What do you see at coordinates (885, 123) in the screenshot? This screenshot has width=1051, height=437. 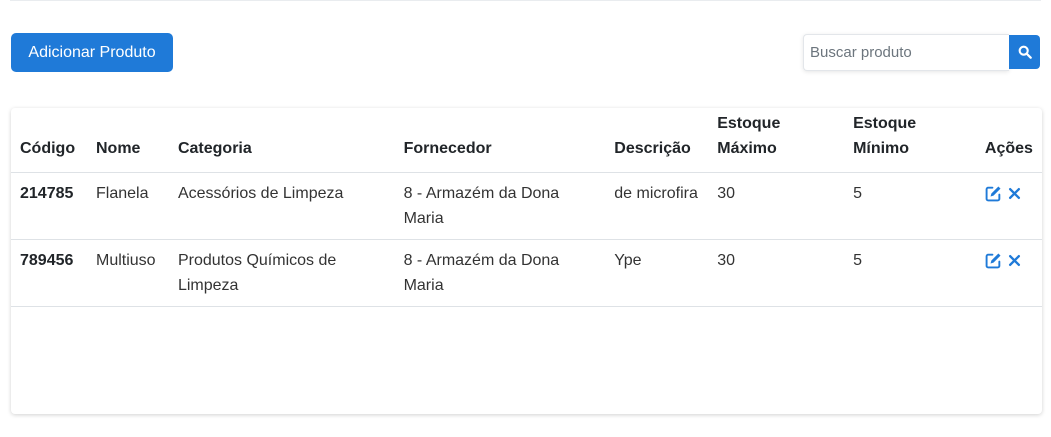 I see `header-estoque-minimo-line1: Estoque` at bounding box center [885, 123].